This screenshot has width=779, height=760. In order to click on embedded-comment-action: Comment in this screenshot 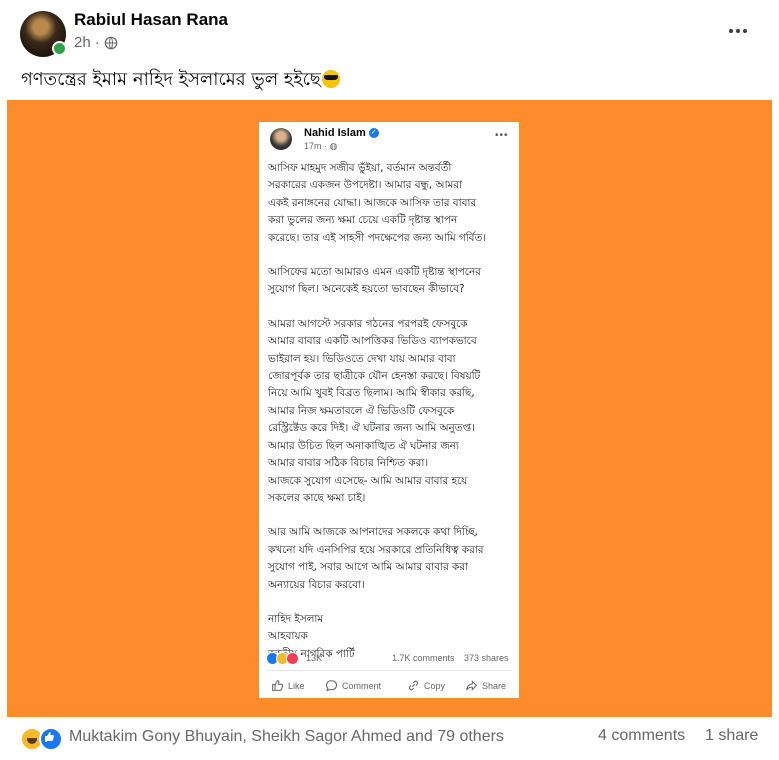, I will do `click(353, 685)`.